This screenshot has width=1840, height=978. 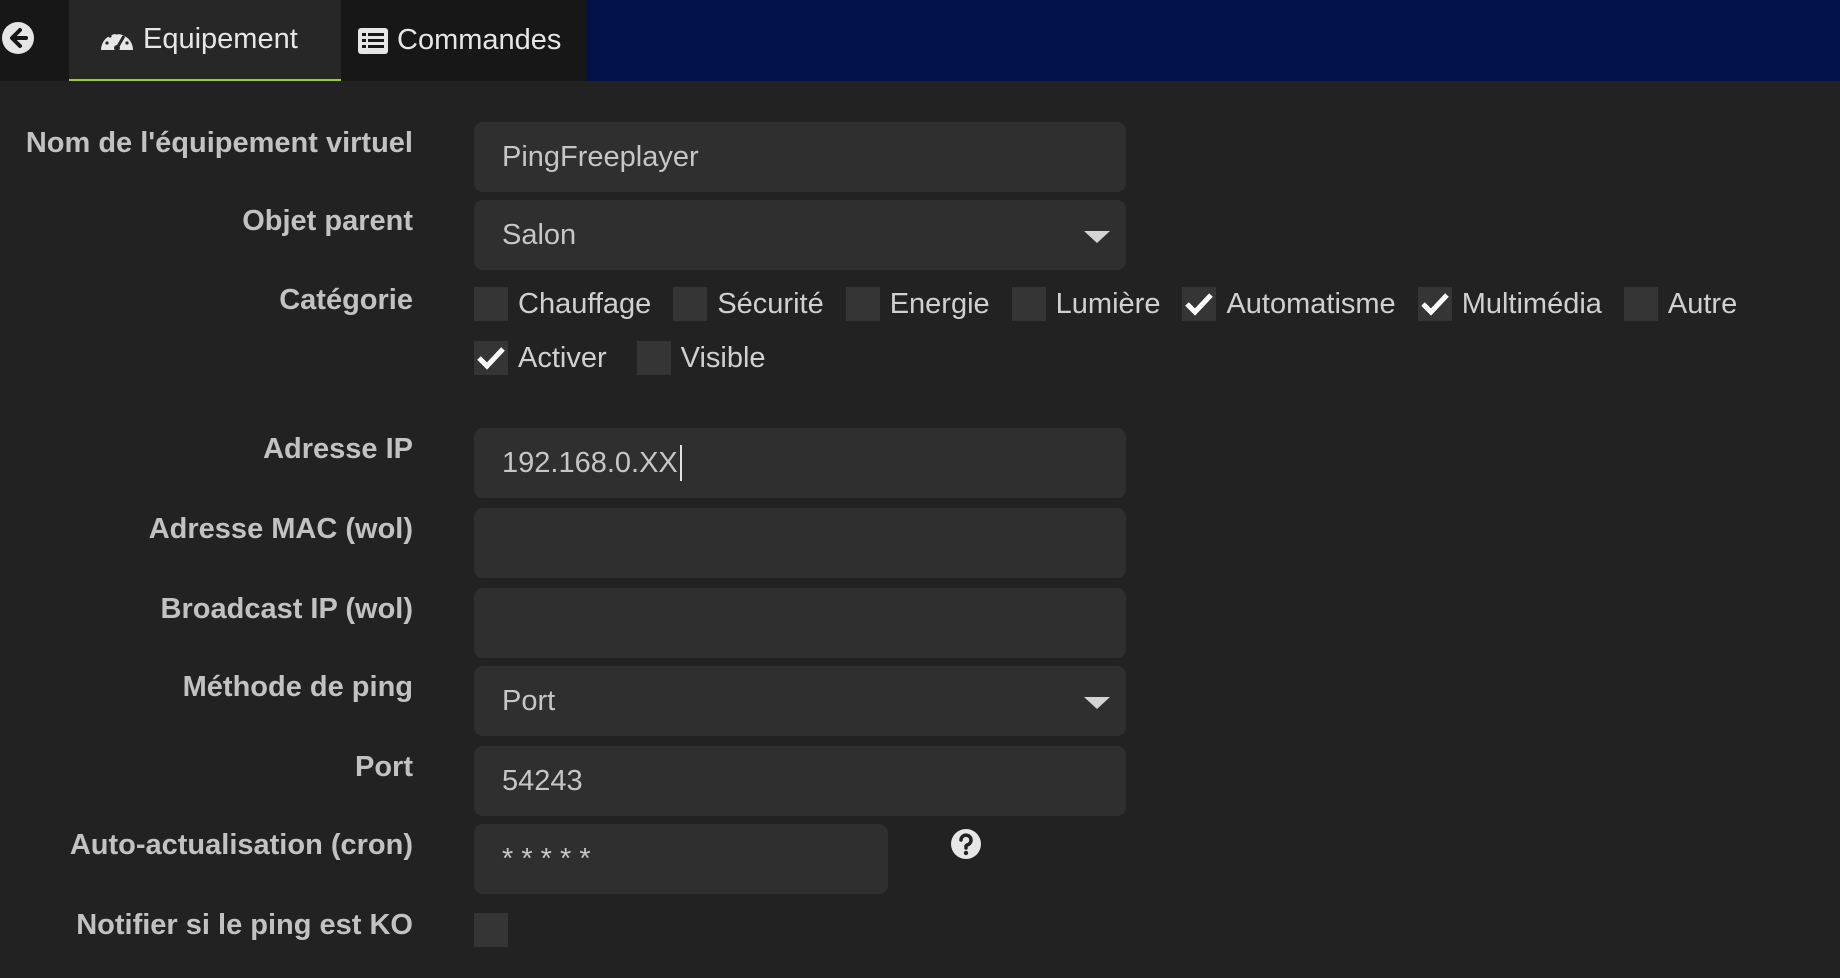 I want to click on question-circle-icon, so click(x=966, y=844).